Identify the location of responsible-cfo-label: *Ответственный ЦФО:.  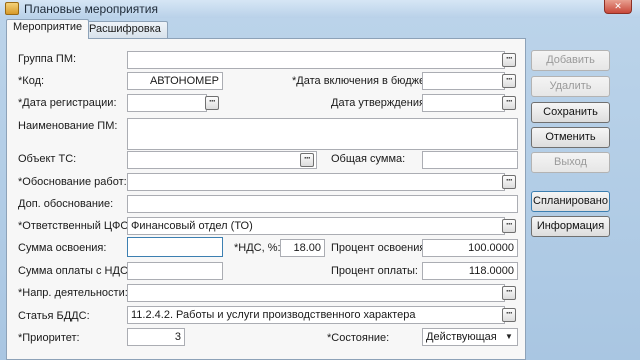
(75, 226).